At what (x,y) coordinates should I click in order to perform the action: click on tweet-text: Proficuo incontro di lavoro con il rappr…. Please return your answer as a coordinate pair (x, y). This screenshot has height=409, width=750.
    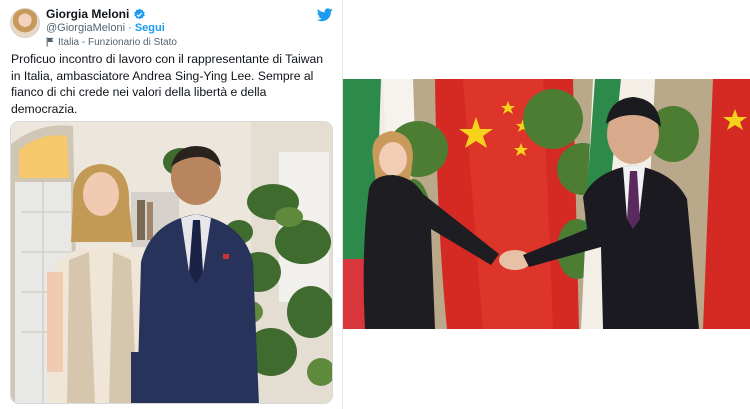
    Looking at the image, I should click on (167, 84).